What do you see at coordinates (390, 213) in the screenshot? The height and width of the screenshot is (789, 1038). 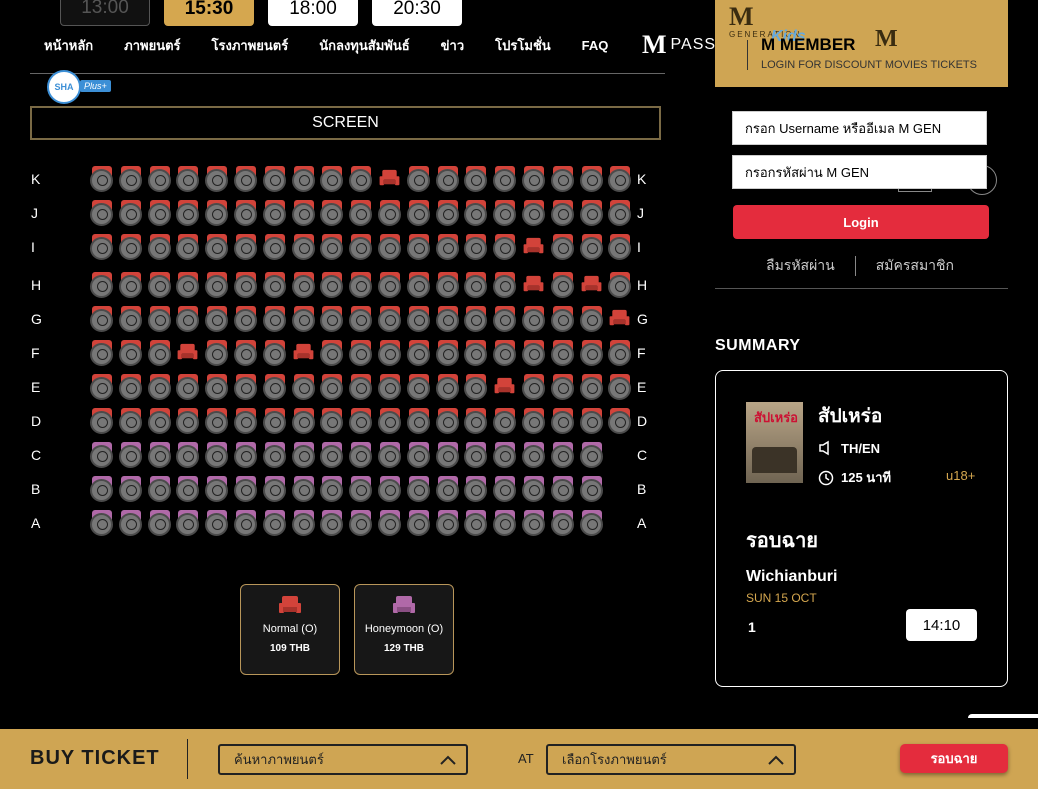 I see `seat-j11` at bounding box center [390, 213].